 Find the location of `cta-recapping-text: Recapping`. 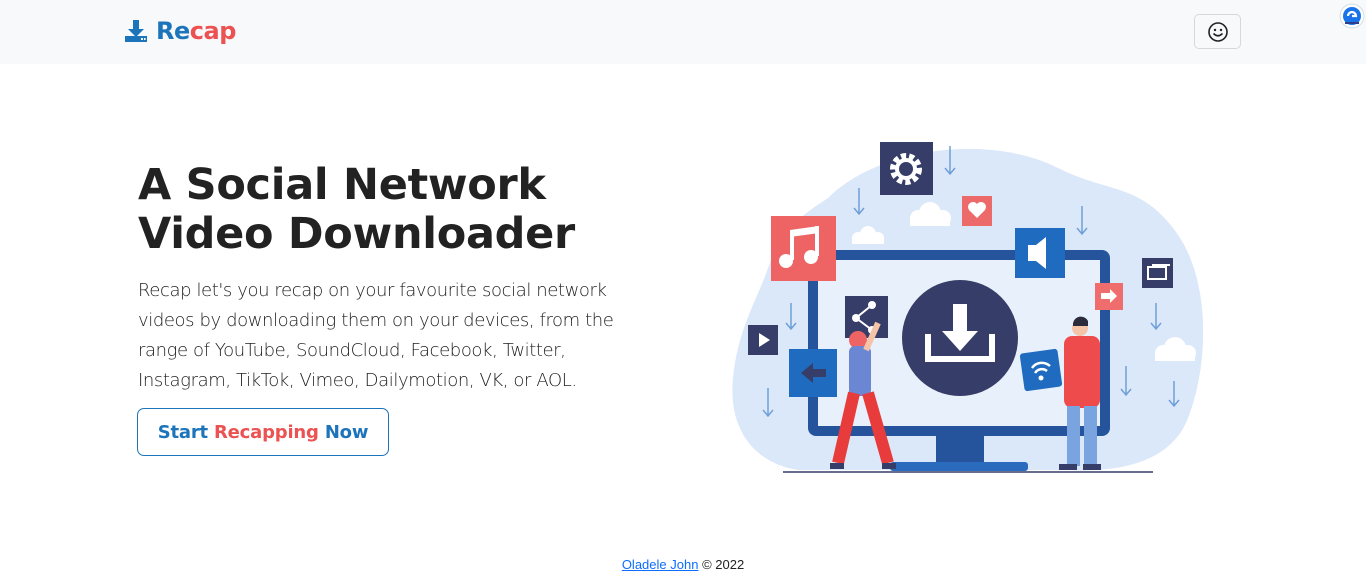

cta-recapping-text: Recapping is located at coordinates (266, 432).